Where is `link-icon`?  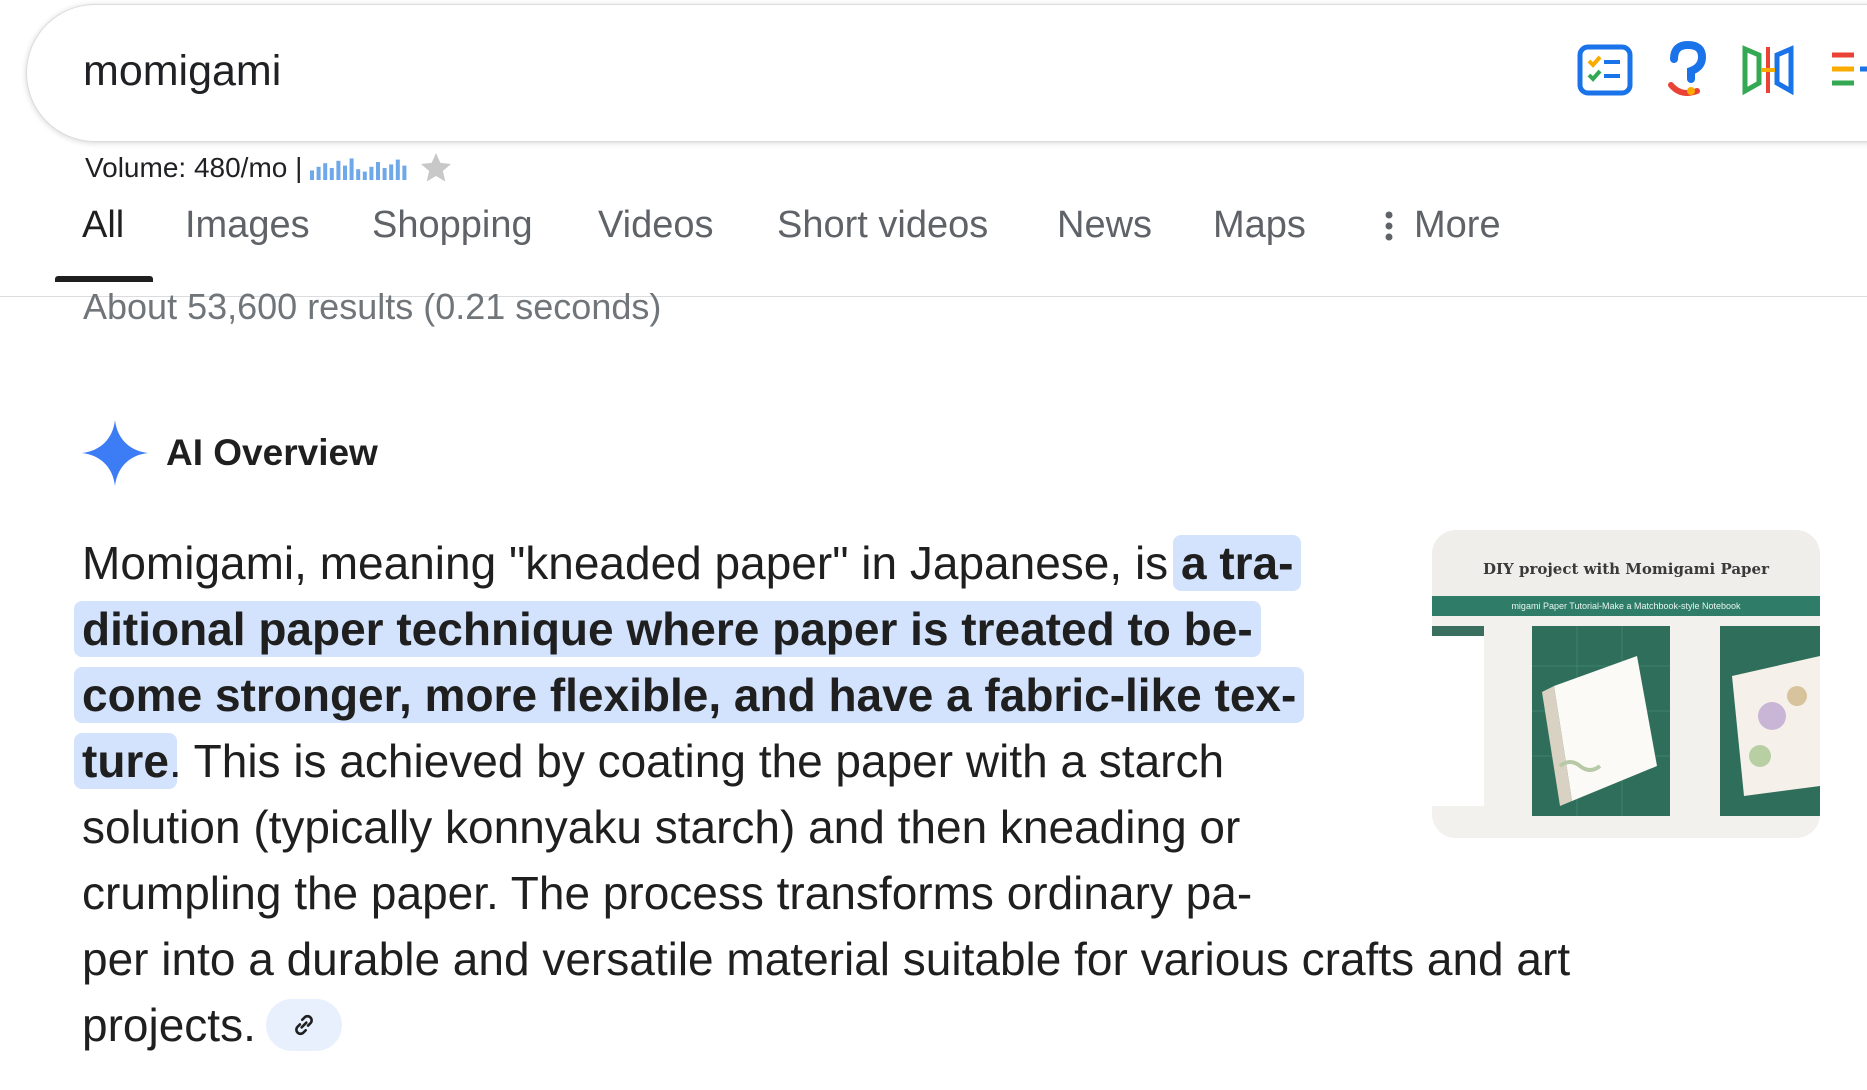
link-icon is located at coordinates (303, 1024).